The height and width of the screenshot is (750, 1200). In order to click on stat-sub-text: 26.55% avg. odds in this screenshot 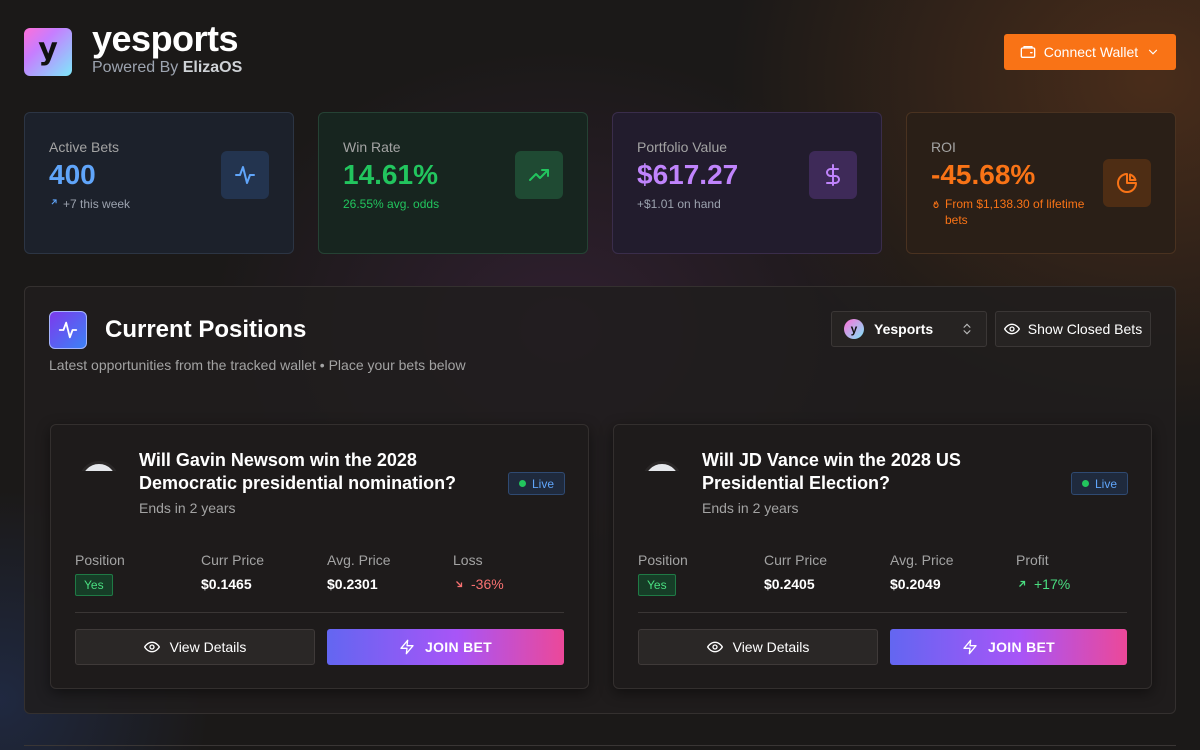, I will do `click(391, 204)`.